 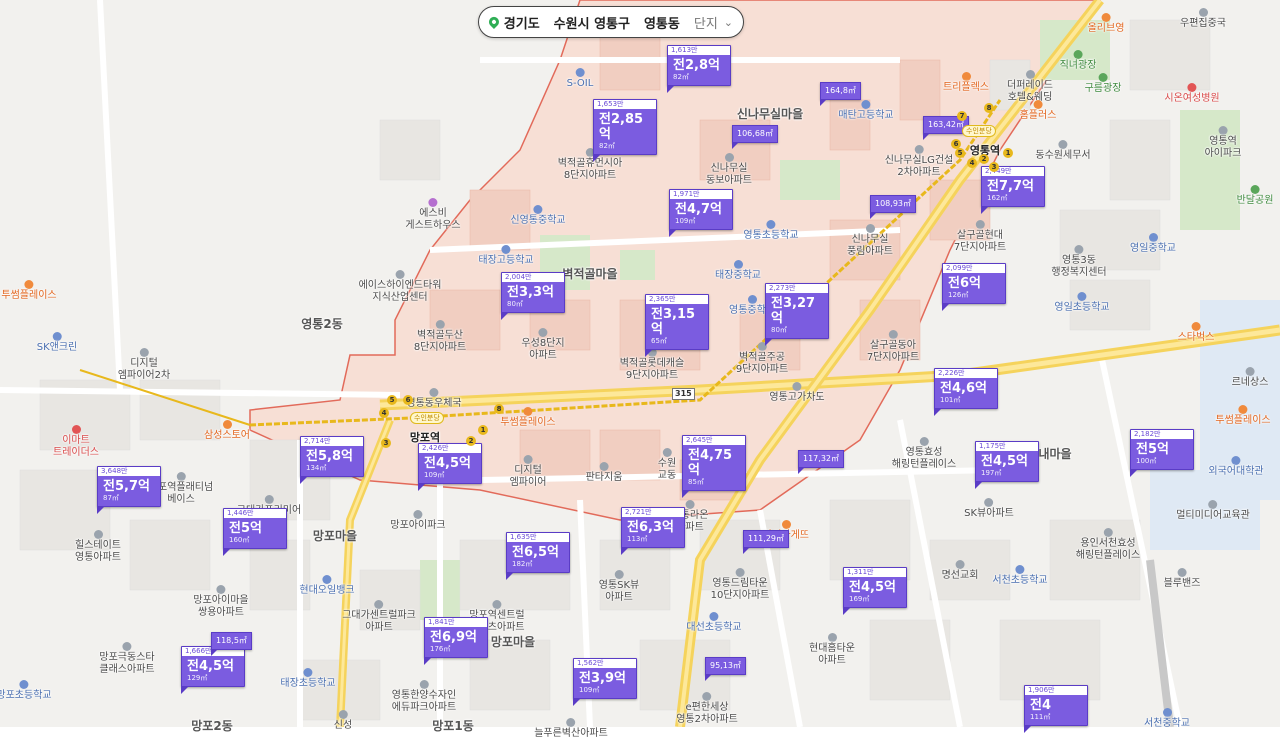 What do you see at coordinates (98, 547) in the screenshot?
I see `map-label: 힐스테이트 영통아파트` at bounding box center [98, 547].